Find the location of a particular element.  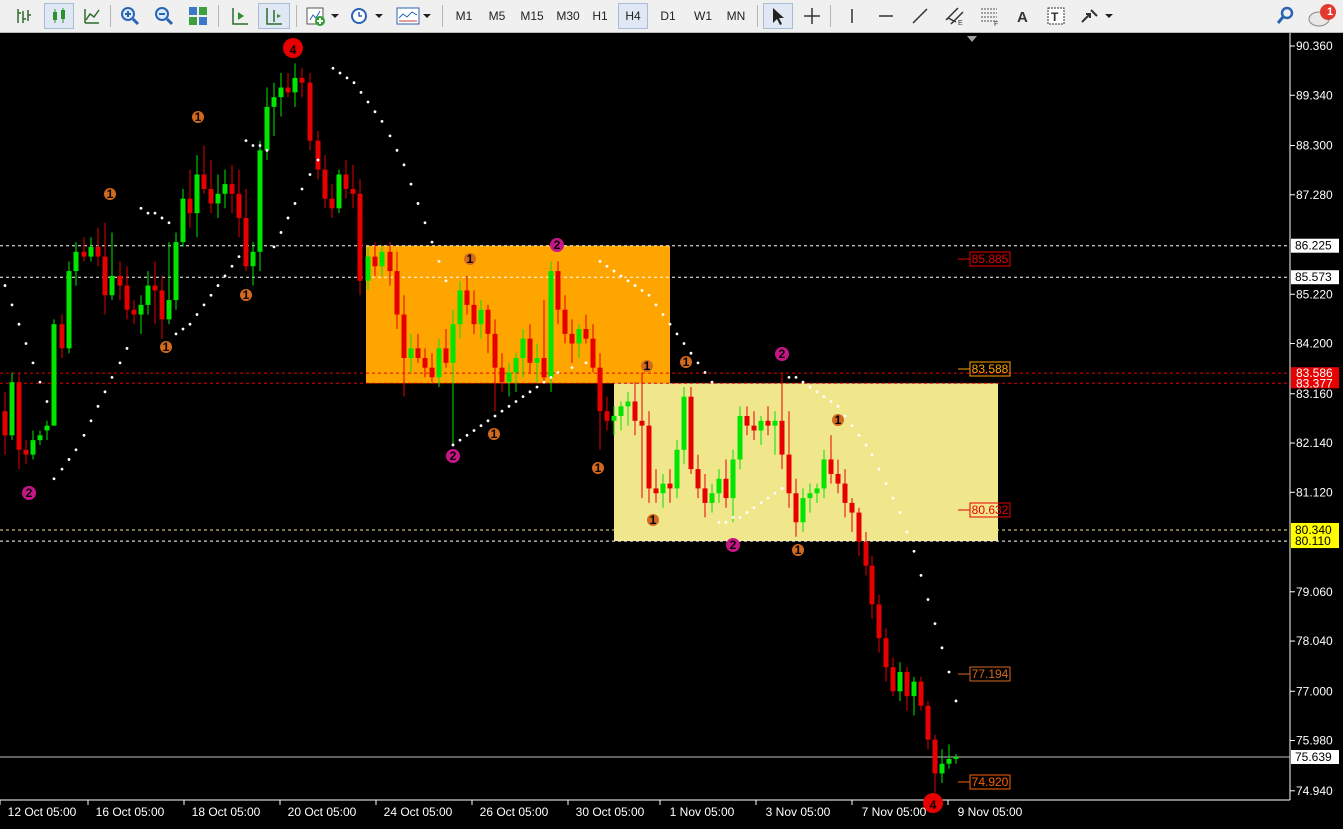

crosshair-icon is located at coordinates (812, 16).